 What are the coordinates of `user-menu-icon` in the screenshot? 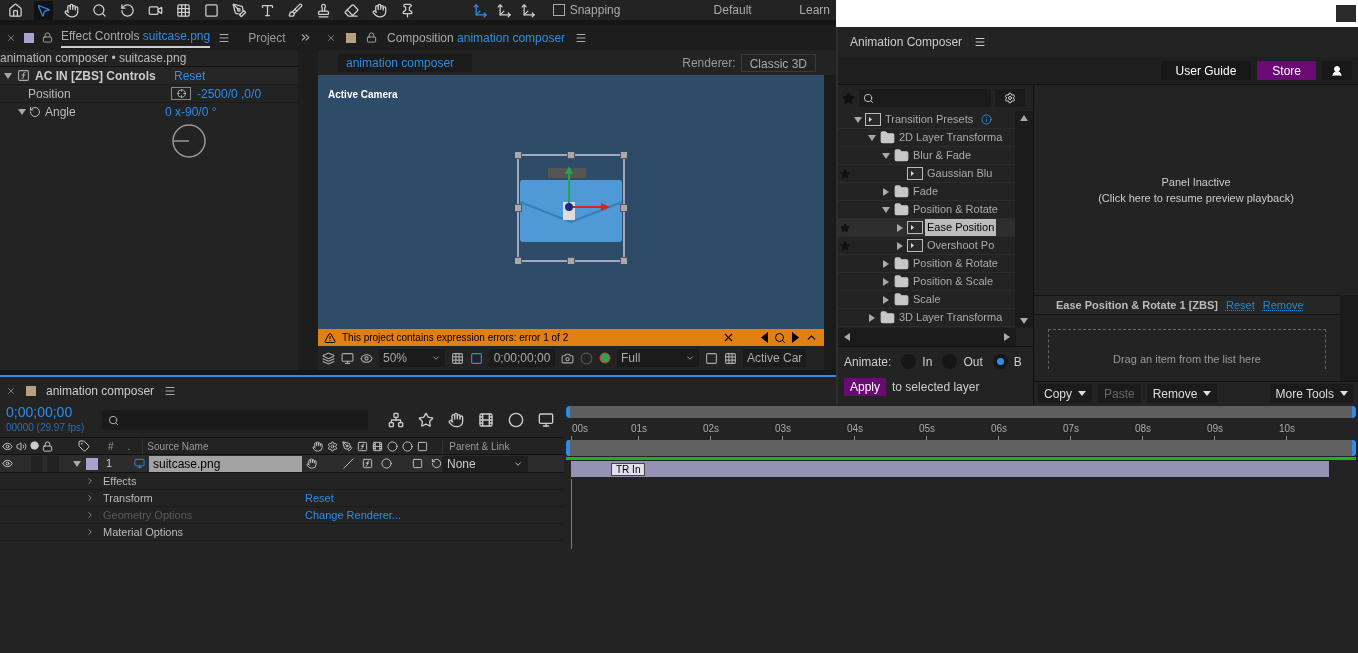 It's located at (1337, 70).